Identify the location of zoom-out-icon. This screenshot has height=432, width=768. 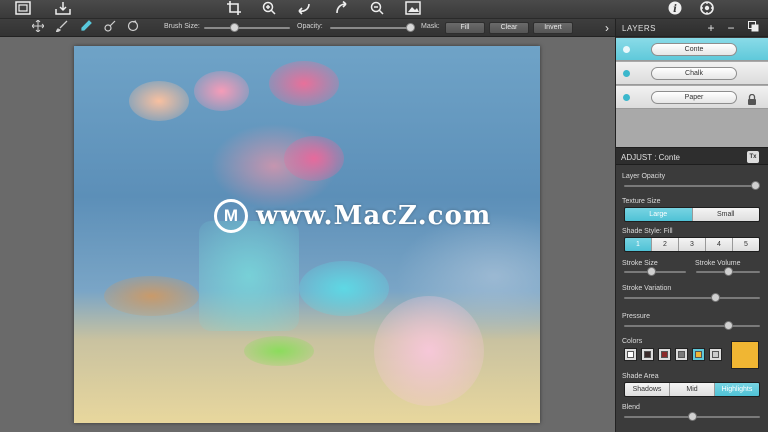
(377, 9).